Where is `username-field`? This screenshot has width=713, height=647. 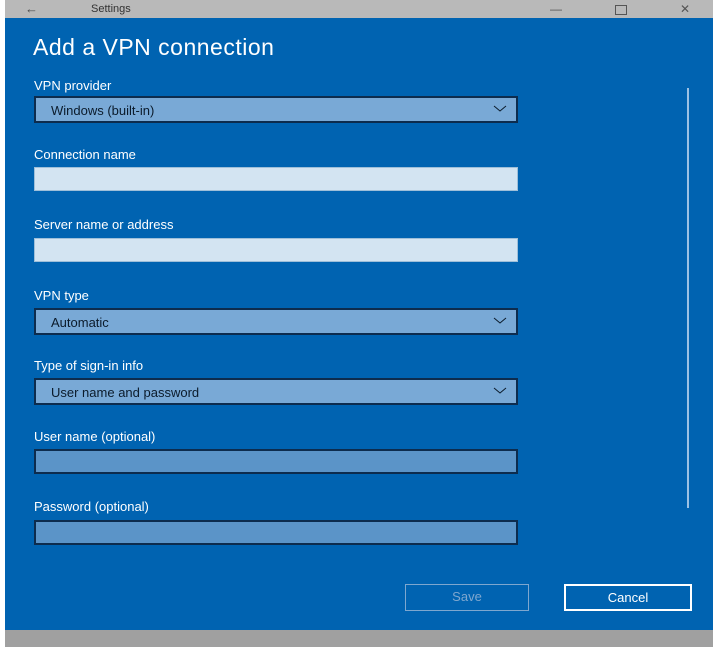
username-field is located at coordinates (276, 461).